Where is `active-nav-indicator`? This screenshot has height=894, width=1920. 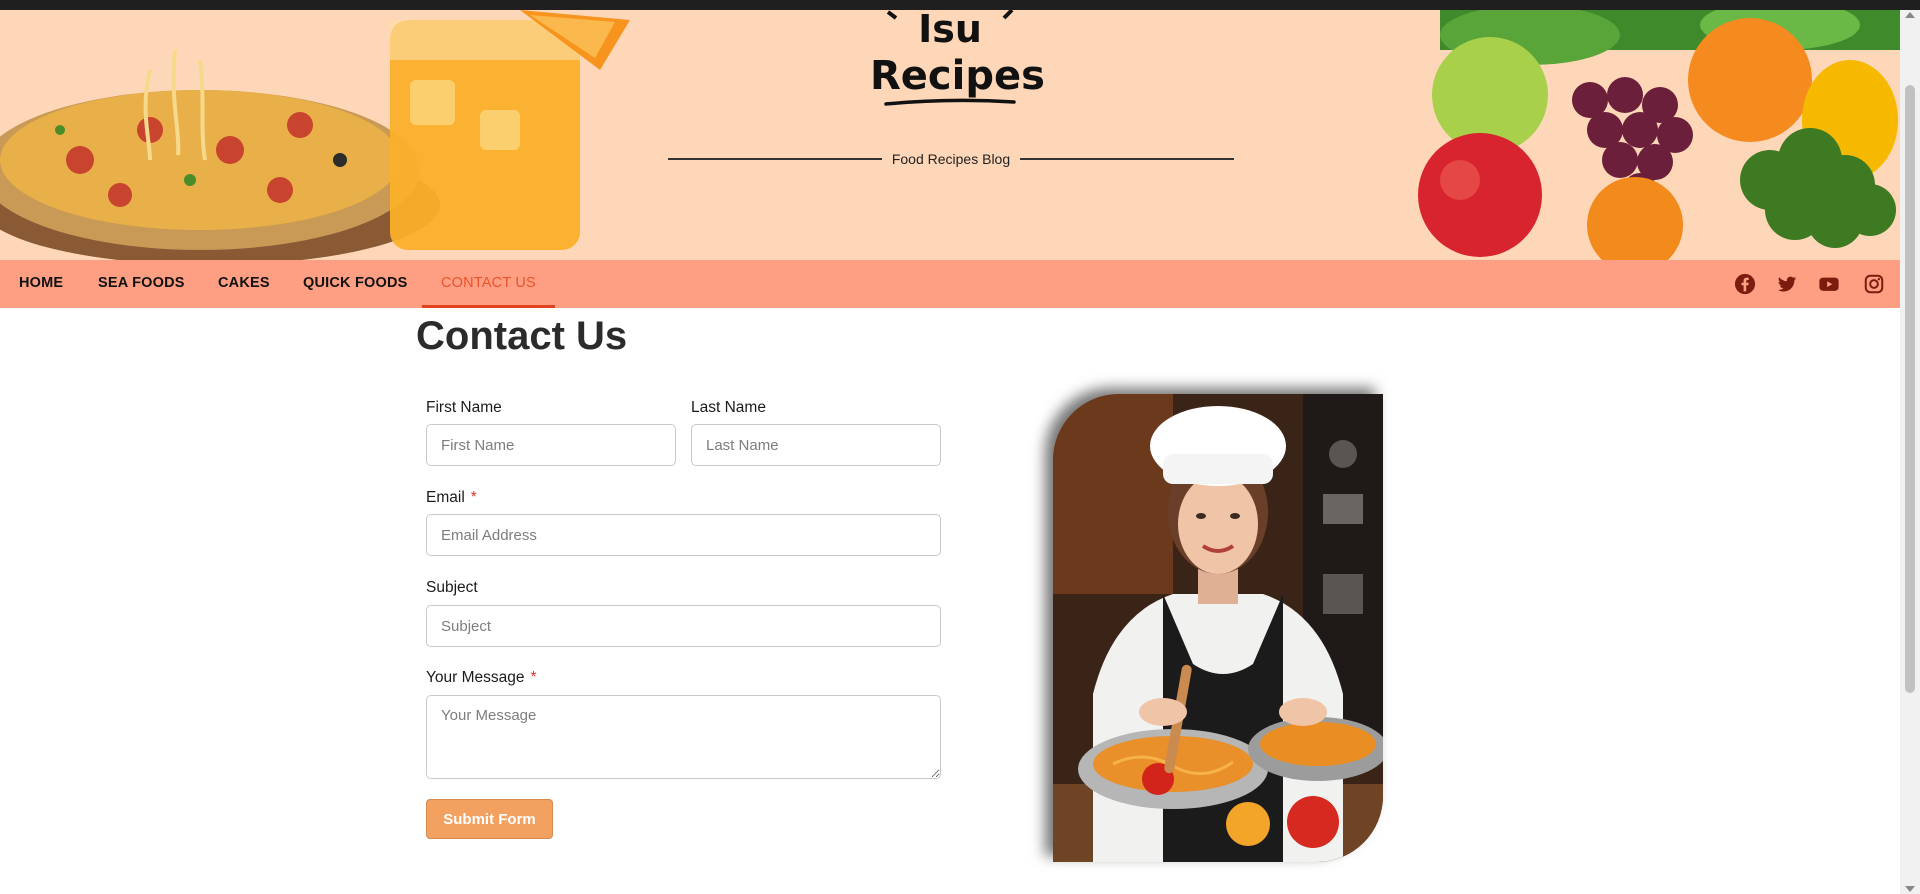 active-nav-indicator is located at coordinates (488, 306).